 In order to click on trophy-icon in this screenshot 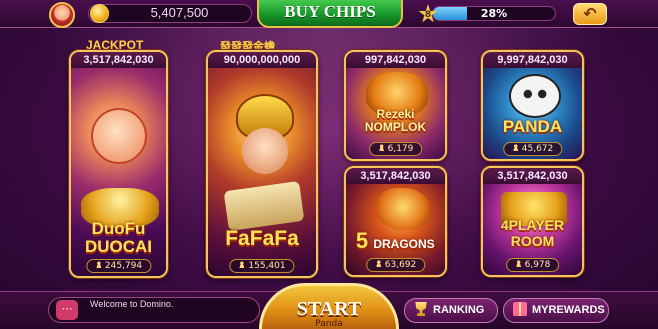, I will do `click(421, 309)`.